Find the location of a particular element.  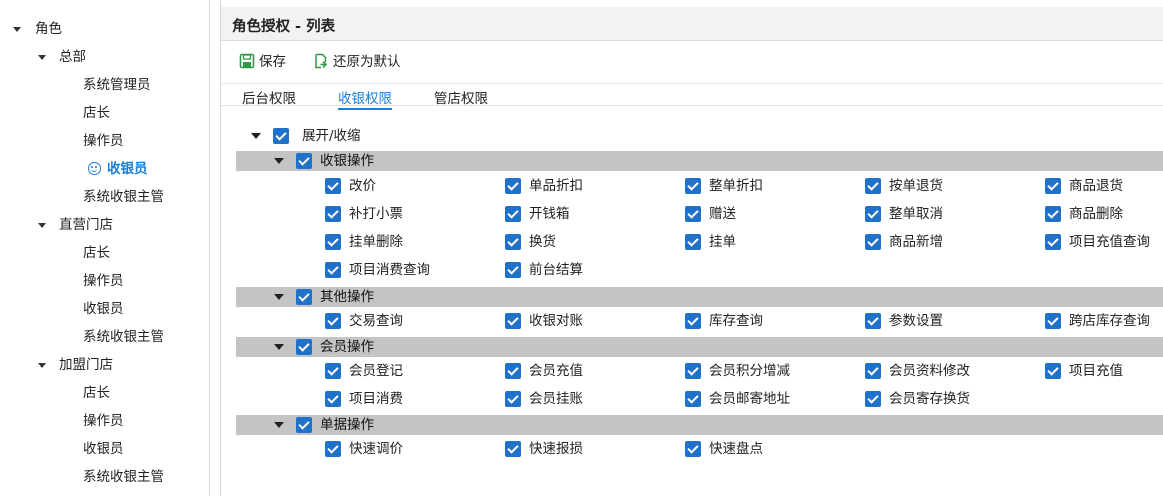

permission-label: 项目充值查询 is located at coordinates (1109, 242).